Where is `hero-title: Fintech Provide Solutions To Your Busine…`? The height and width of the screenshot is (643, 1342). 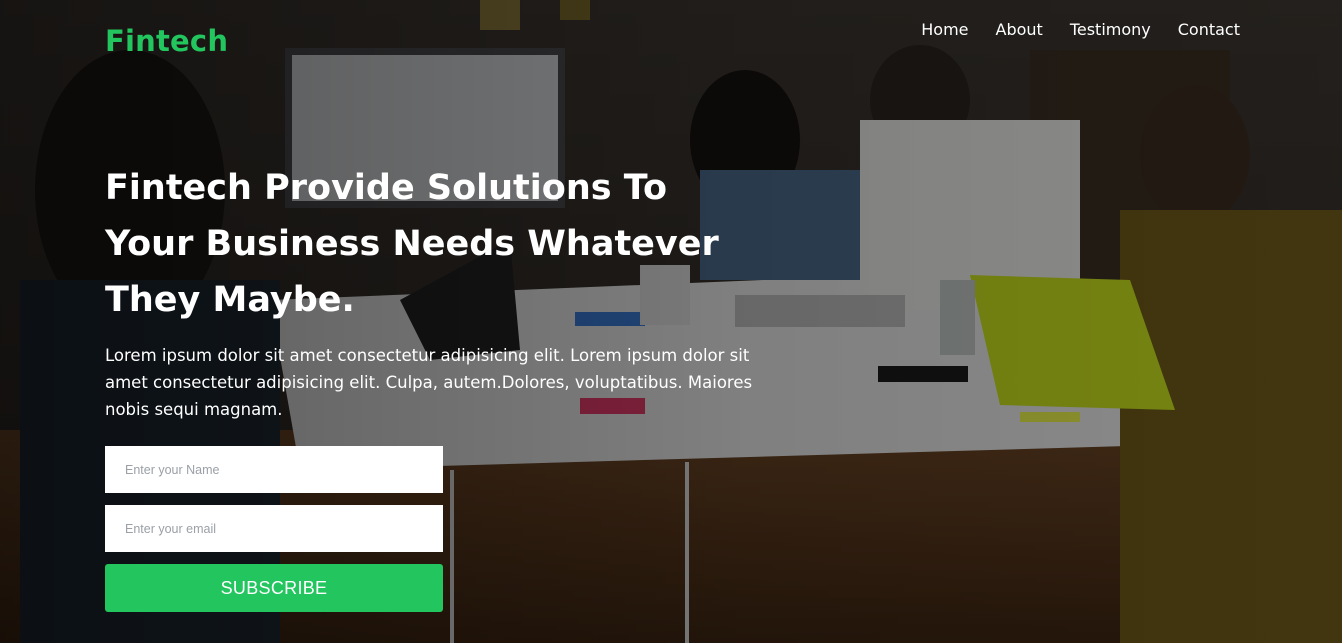
hero-title: Fintech Provide Solutions To Your Busine… is located at coordinates (412, 244).